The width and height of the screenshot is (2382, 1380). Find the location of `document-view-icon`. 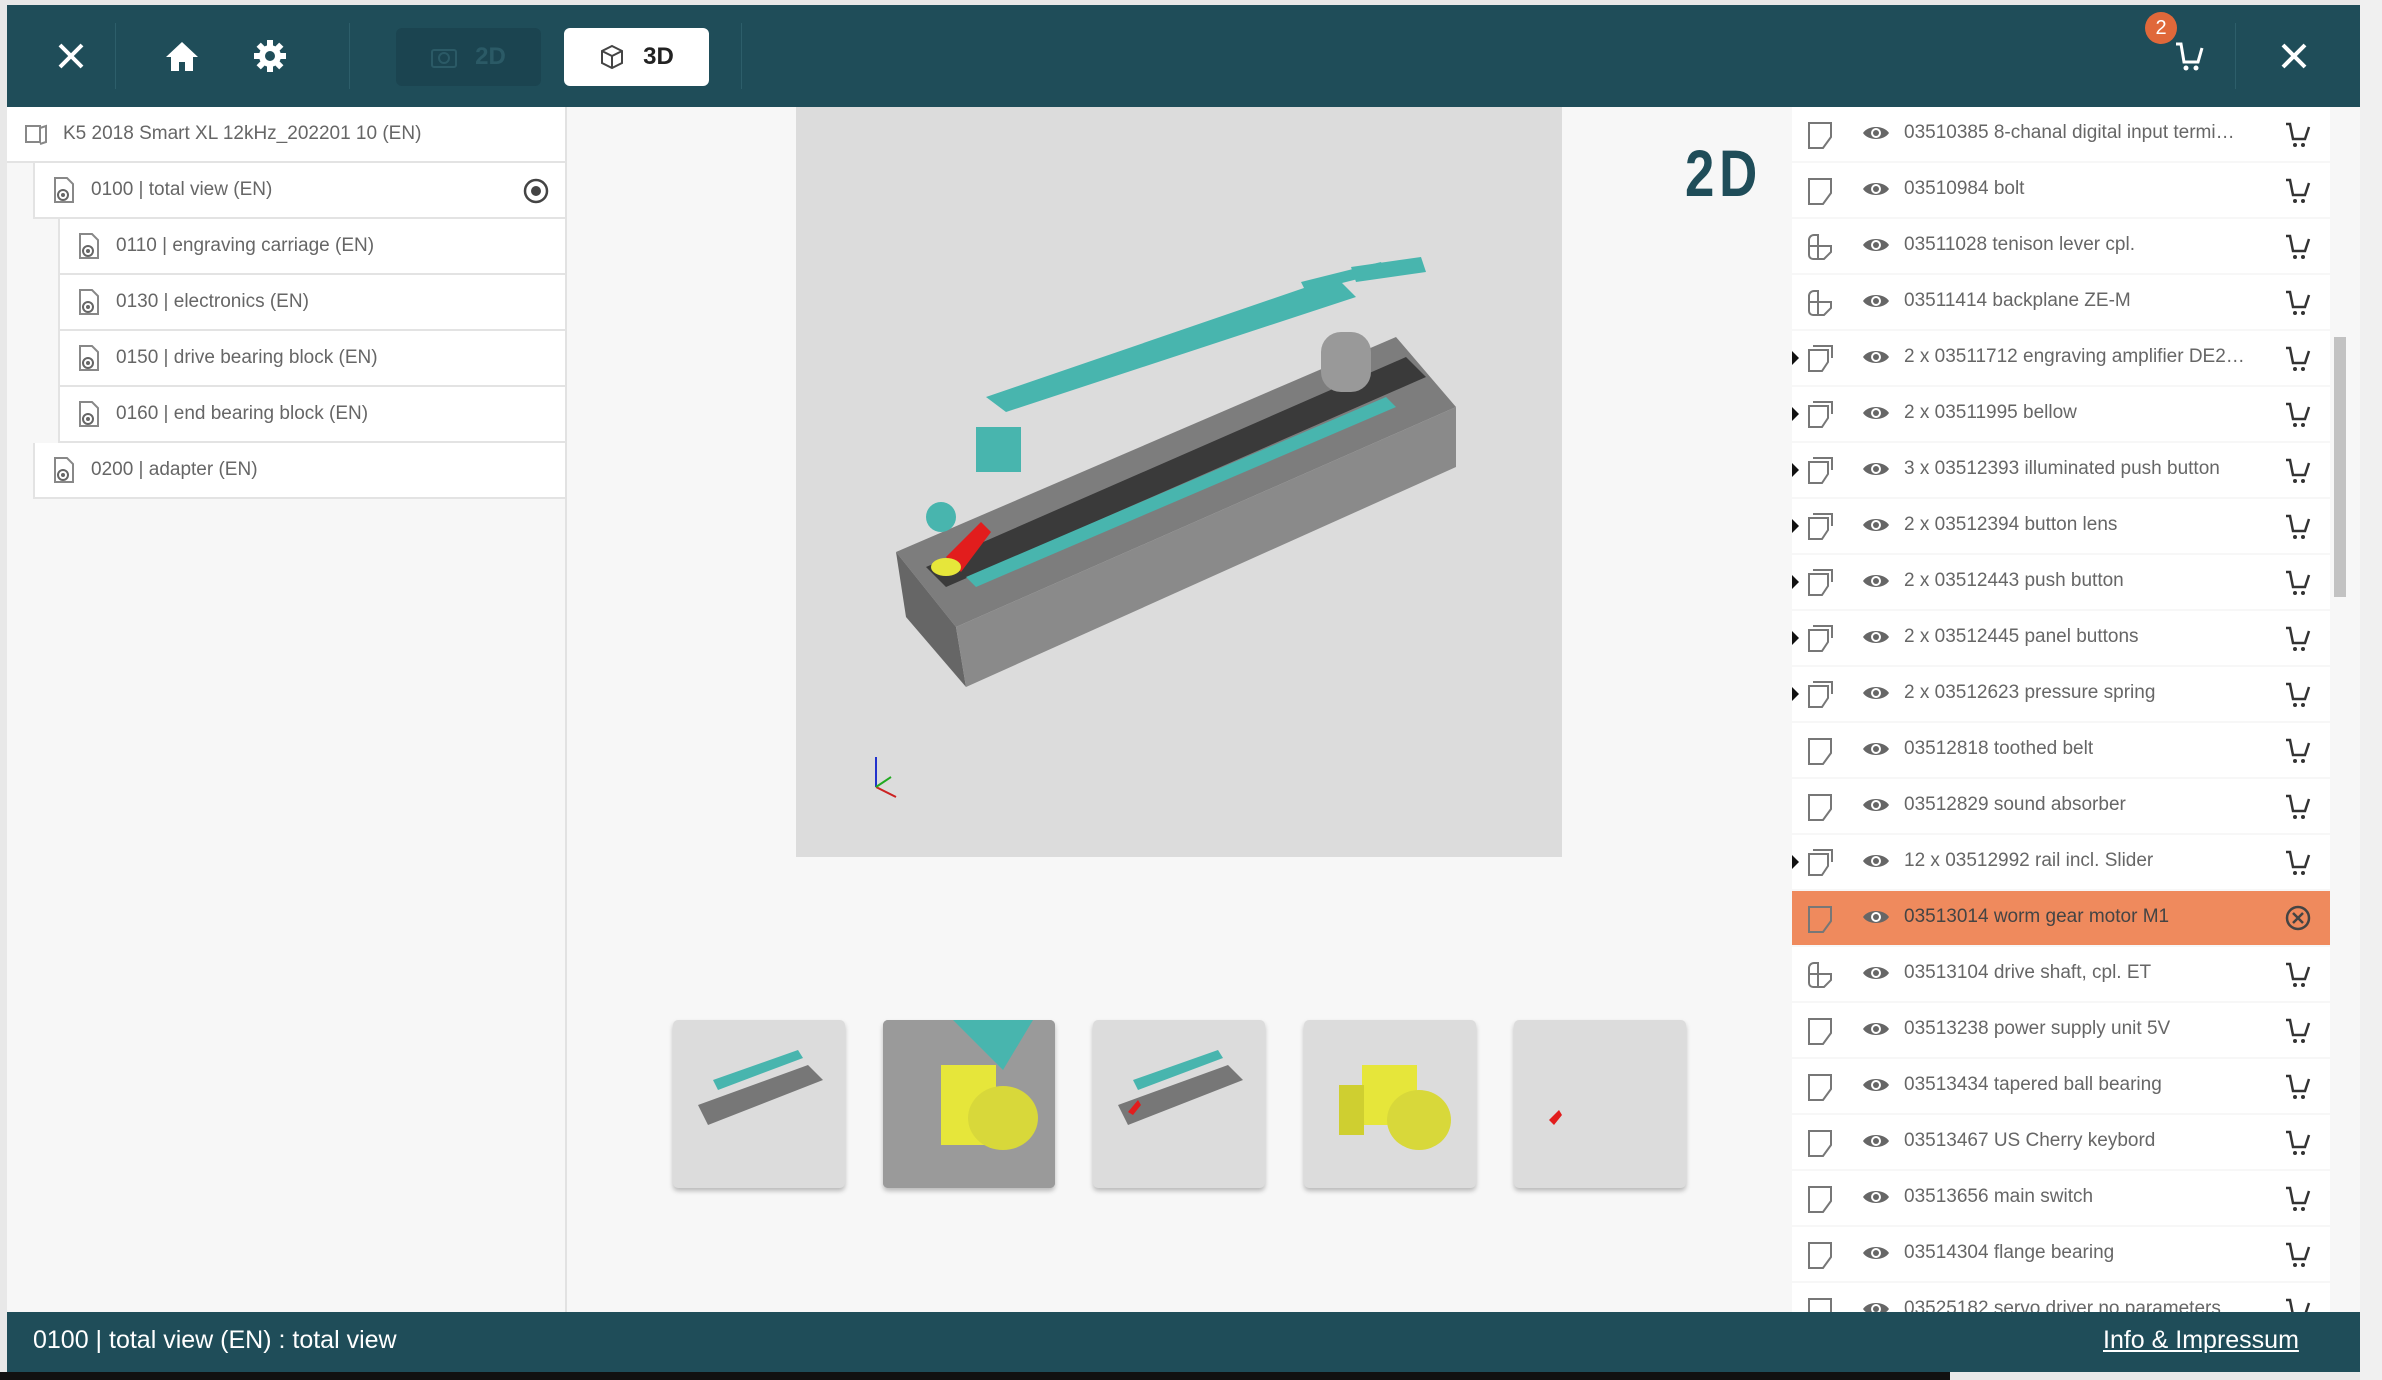

document-view-icon is located at coordinates (89, 358).